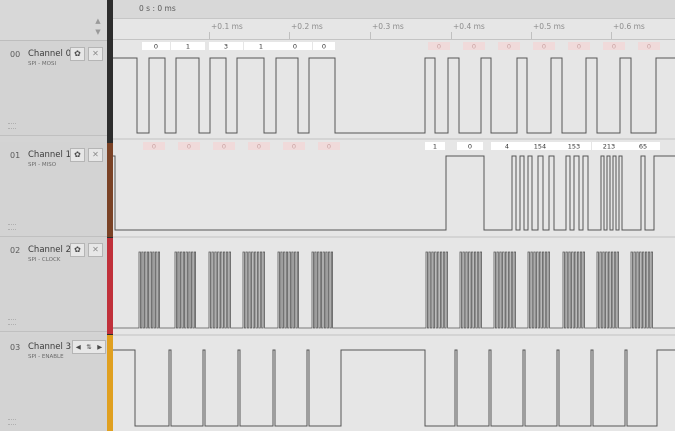 The width and height of the screenshot is (675, 431). Describe the element at coordinates (157, 8) in the screenshot. I see `timestamp-label: 0 s : 0 ms` at that location.